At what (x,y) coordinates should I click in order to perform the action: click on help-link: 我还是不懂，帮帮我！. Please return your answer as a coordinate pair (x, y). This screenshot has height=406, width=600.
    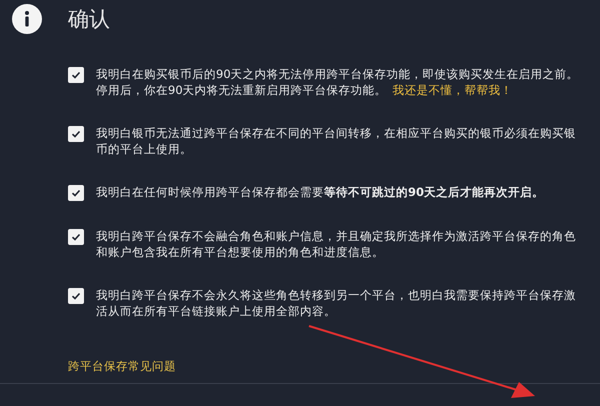
    Looking at the image, I should click on (452, 90).